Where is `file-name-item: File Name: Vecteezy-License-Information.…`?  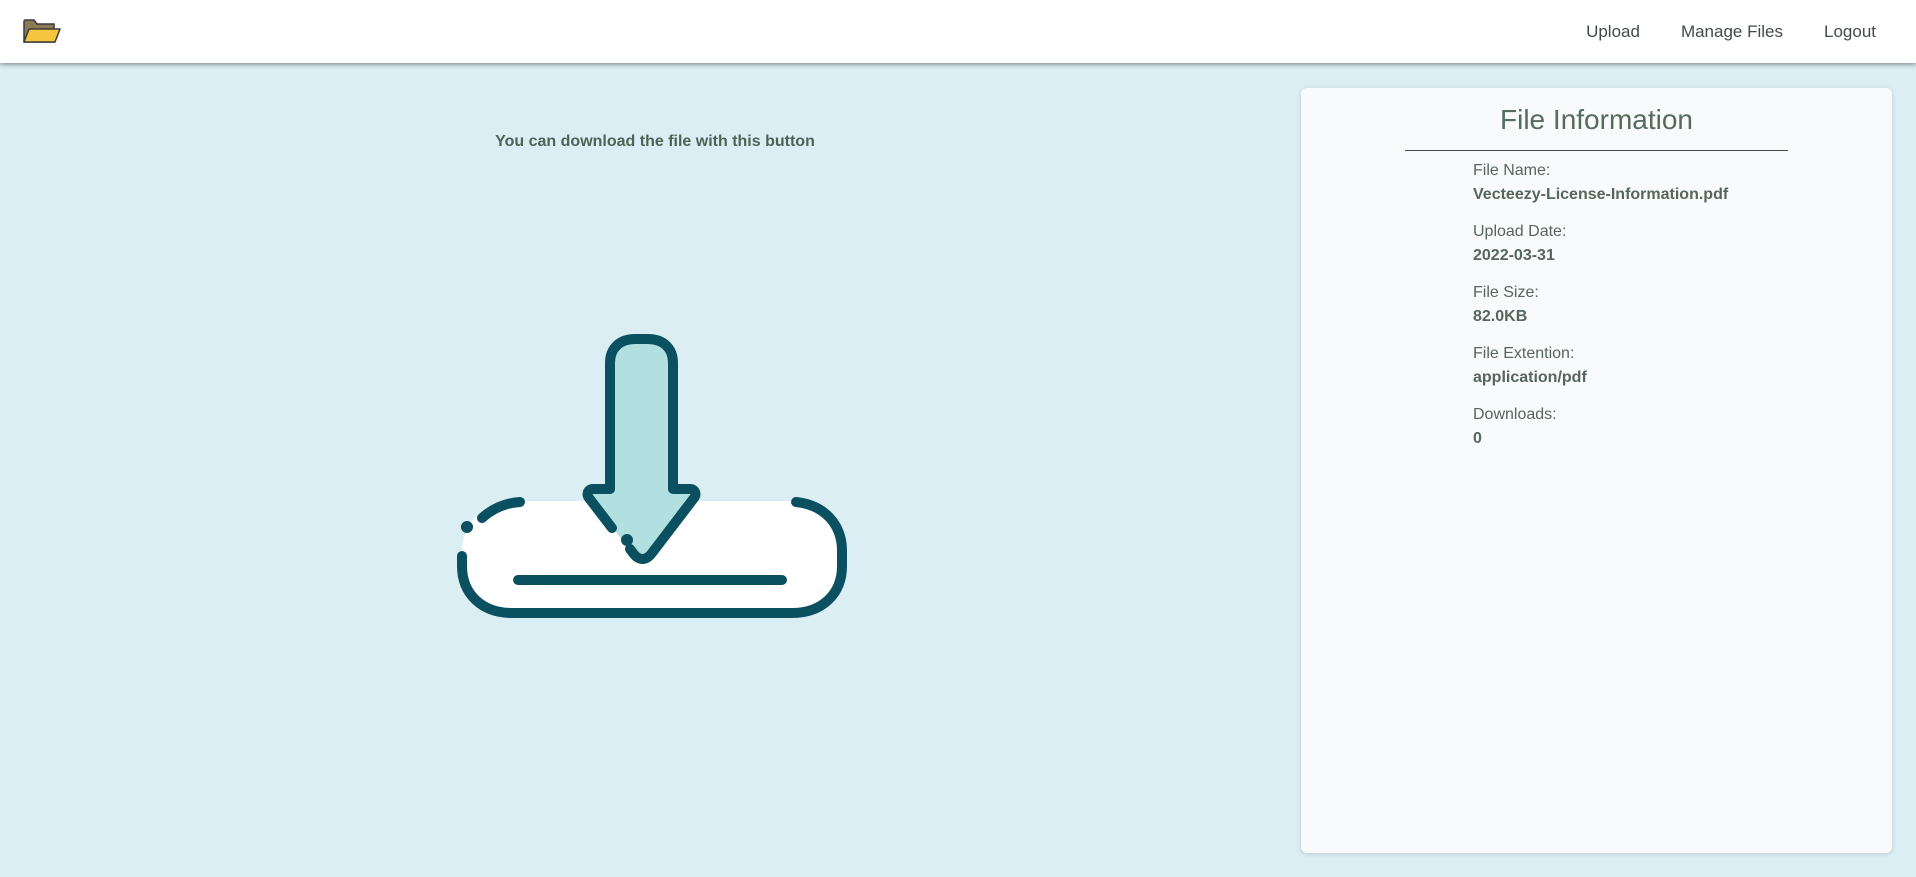 file-name-item: File Name: Vecteezy-License-Information.… is located at coordinates (1600, 189).